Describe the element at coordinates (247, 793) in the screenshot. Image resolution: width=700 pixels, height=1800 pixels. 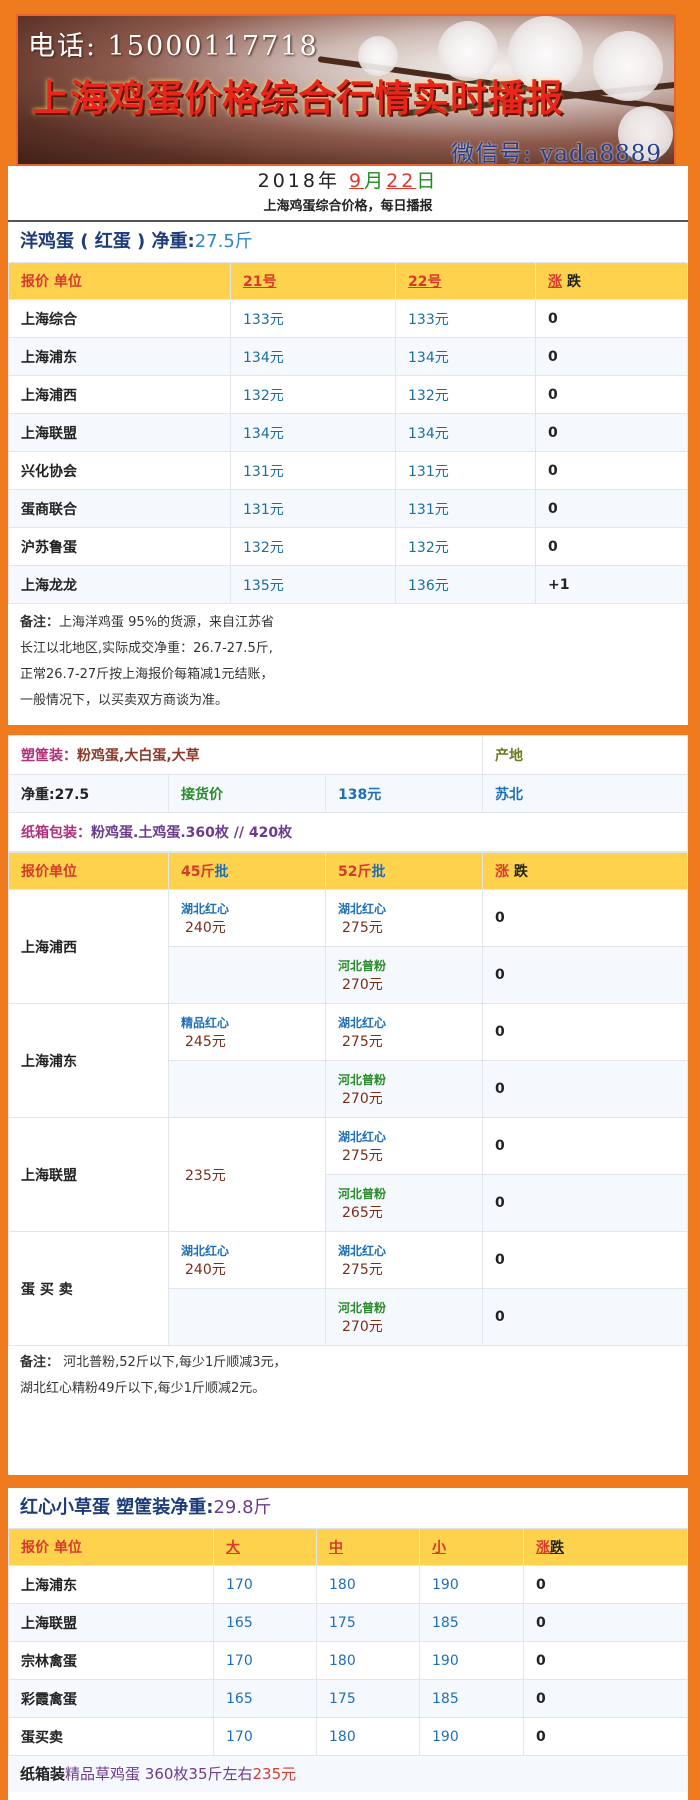
I see `price-label: 接货价` at that location.